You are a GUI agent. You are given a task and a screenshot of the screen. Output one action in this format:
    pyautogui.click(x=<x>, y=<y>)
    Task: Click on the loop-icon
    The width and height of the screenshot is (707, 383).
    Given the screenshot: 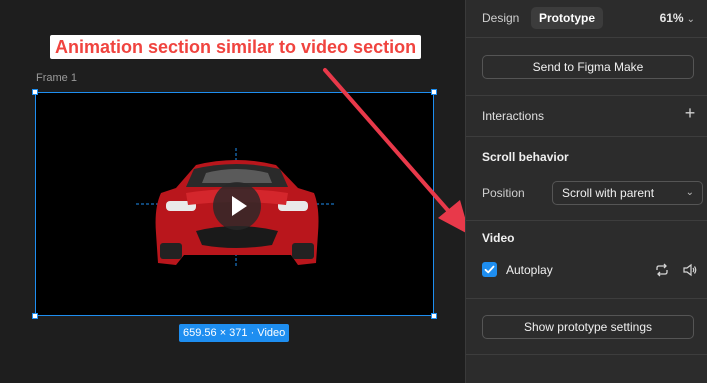 What is the action you would take?
    pyautogui.click(x=662, y=270)
    